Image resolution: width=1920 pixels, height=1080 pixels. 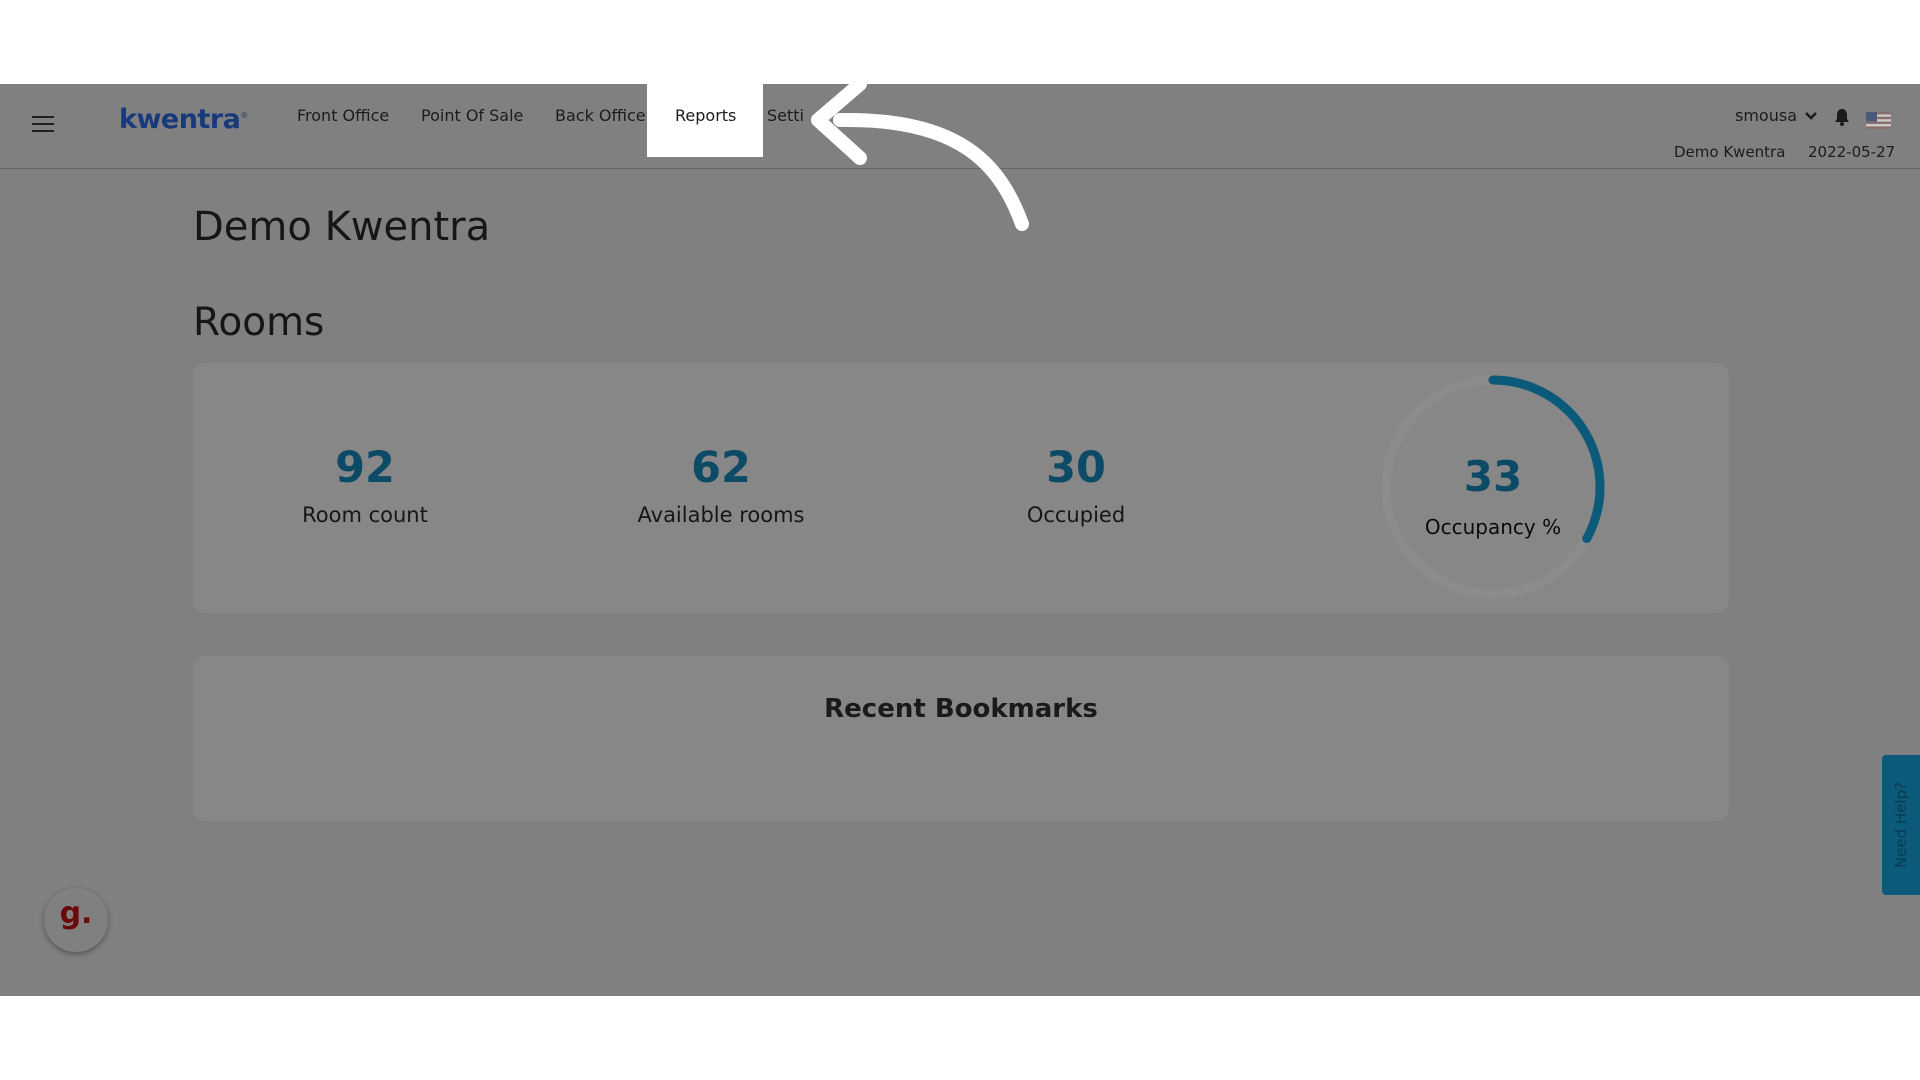 I want to click on occupancy-label: Occupancy %, so click(x=1493, y=527).